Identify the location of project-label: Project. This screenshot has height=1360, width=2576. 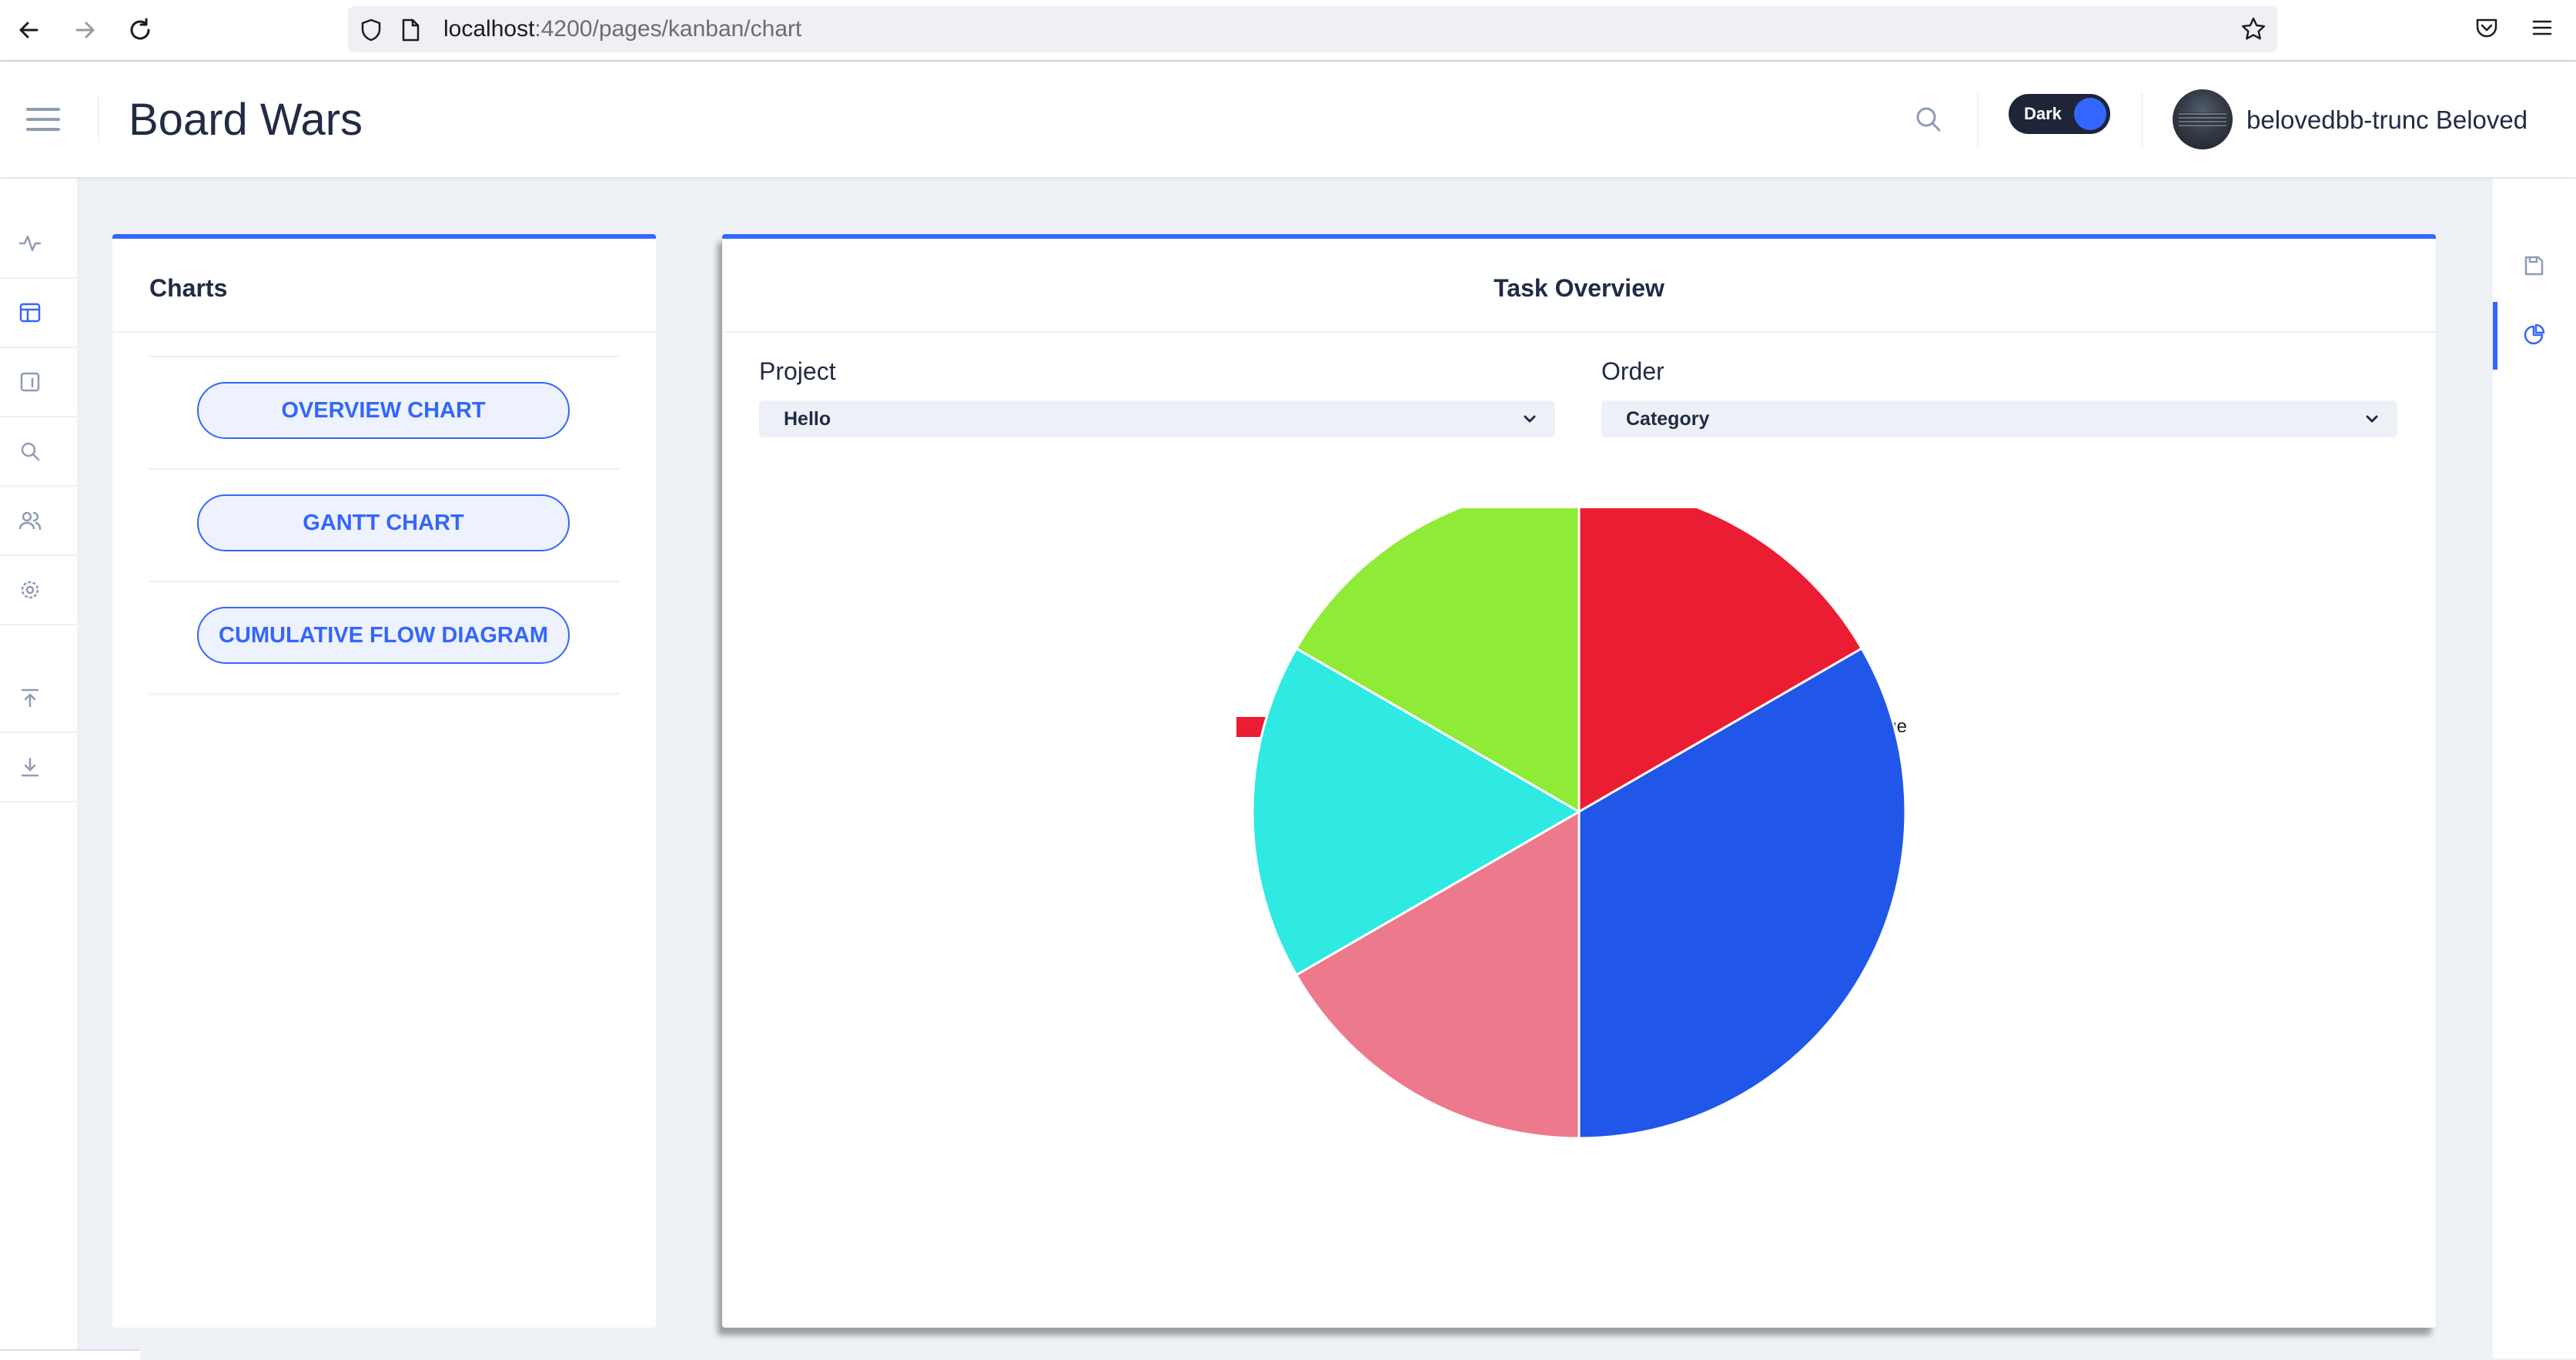
(798, 371).